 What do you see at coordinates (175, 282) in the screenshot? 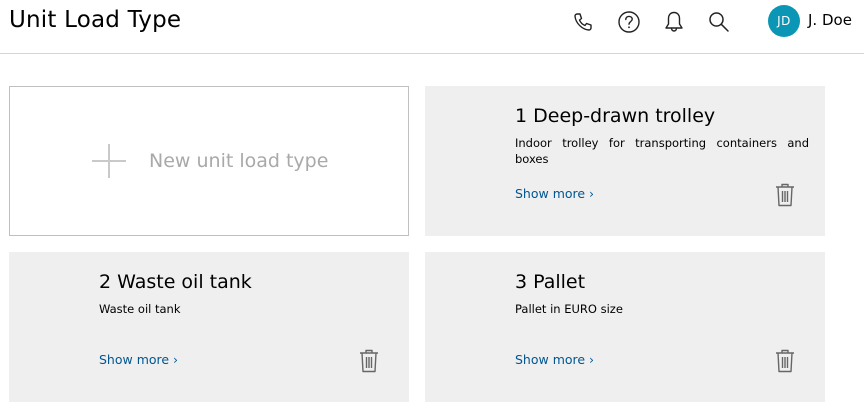
I see `card-title: 2 Waste oil tank` at bounding box center [175, 282].